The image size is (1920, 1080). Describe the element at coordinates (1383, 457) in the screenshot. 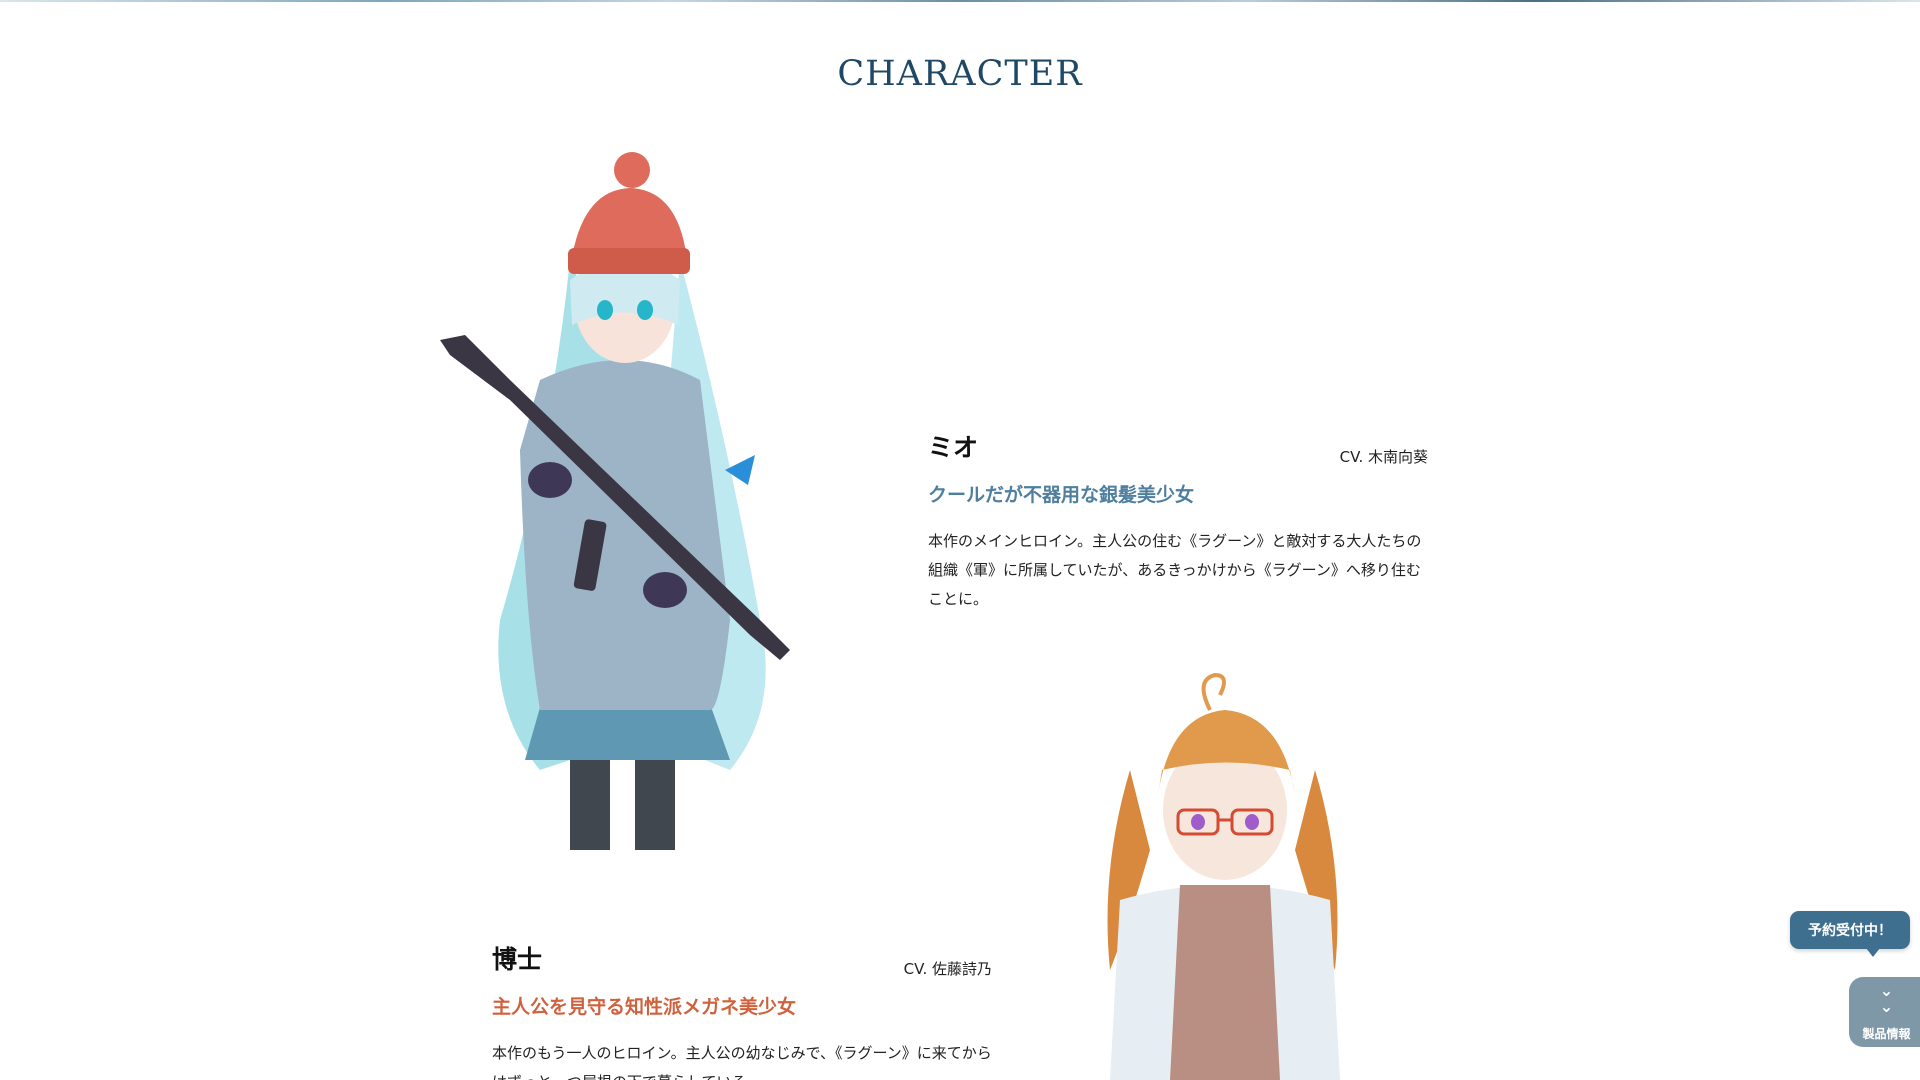

I see `character-cv: CV. 木南向葵` at that location.